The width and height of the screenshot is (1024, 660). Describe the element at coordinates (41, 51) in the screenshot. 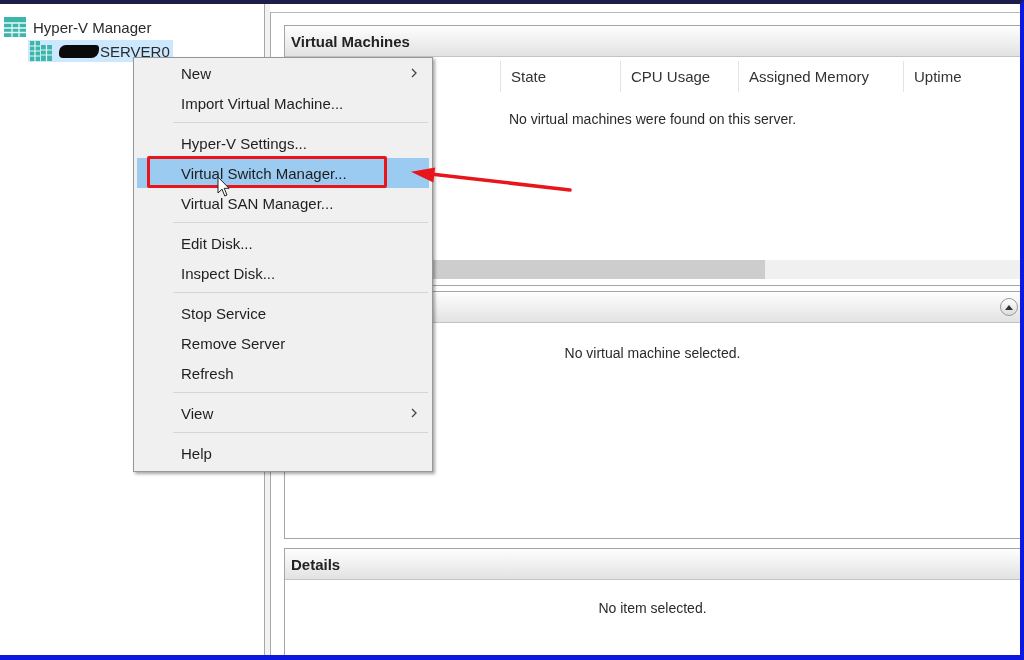

I see `server-icon` at that location.